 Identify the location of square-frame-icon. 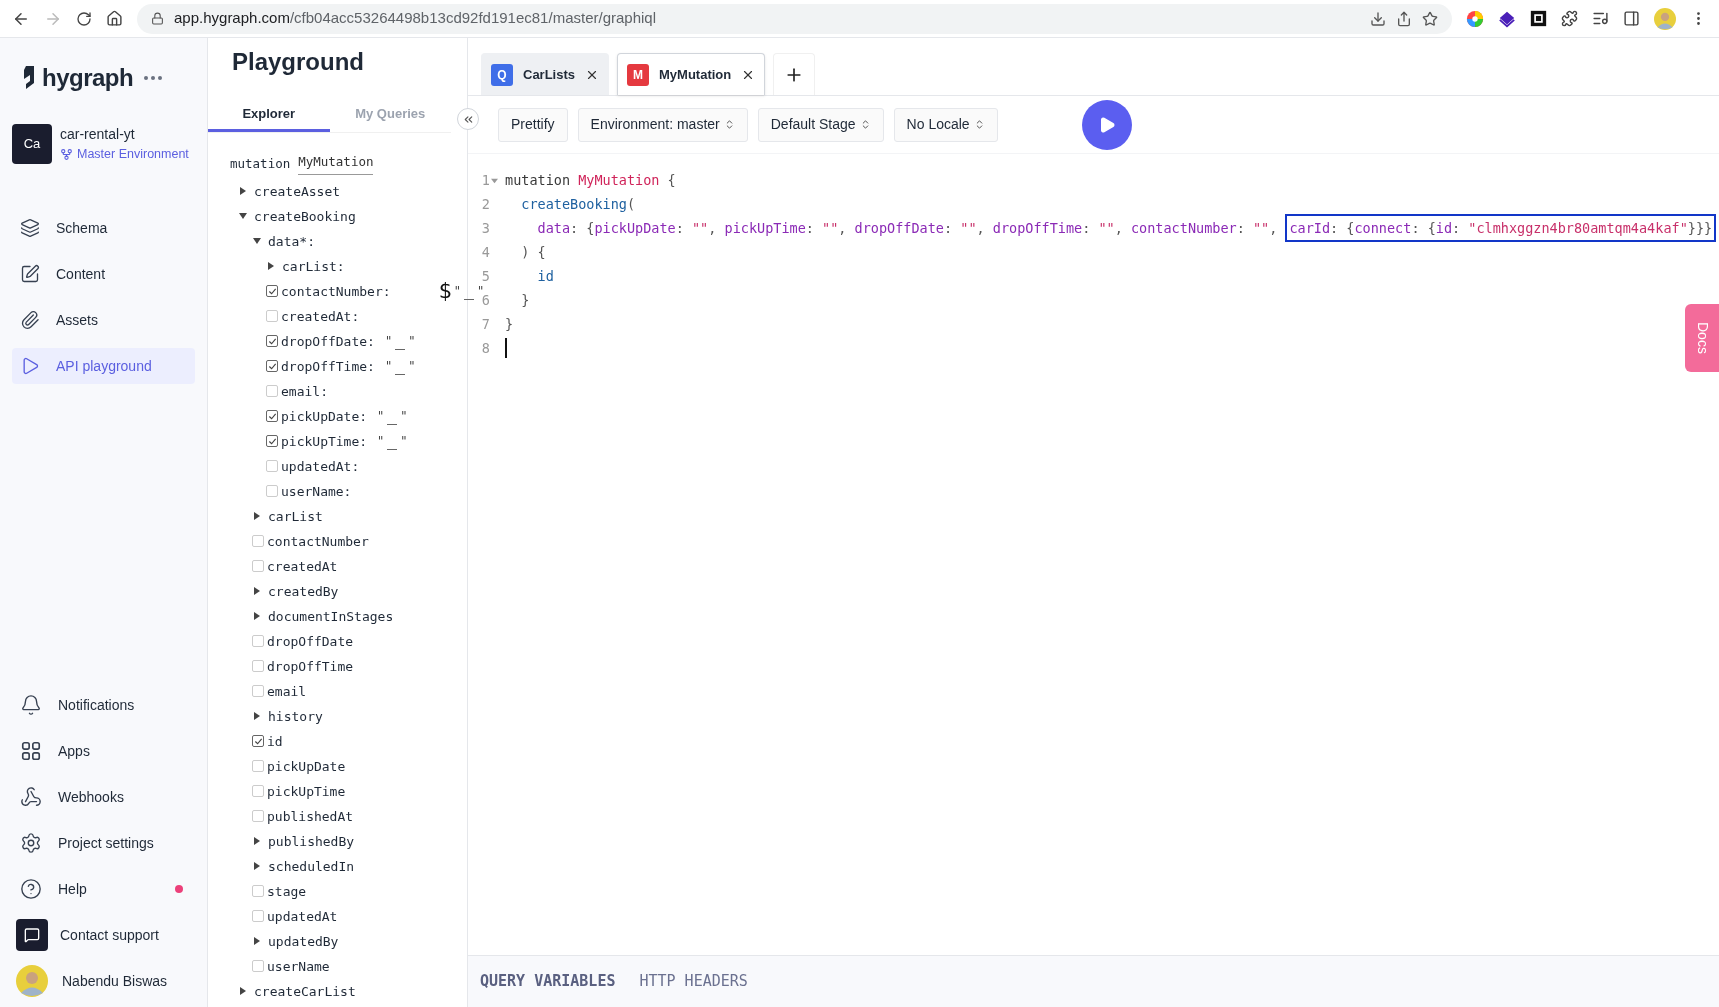
(1538, 18).